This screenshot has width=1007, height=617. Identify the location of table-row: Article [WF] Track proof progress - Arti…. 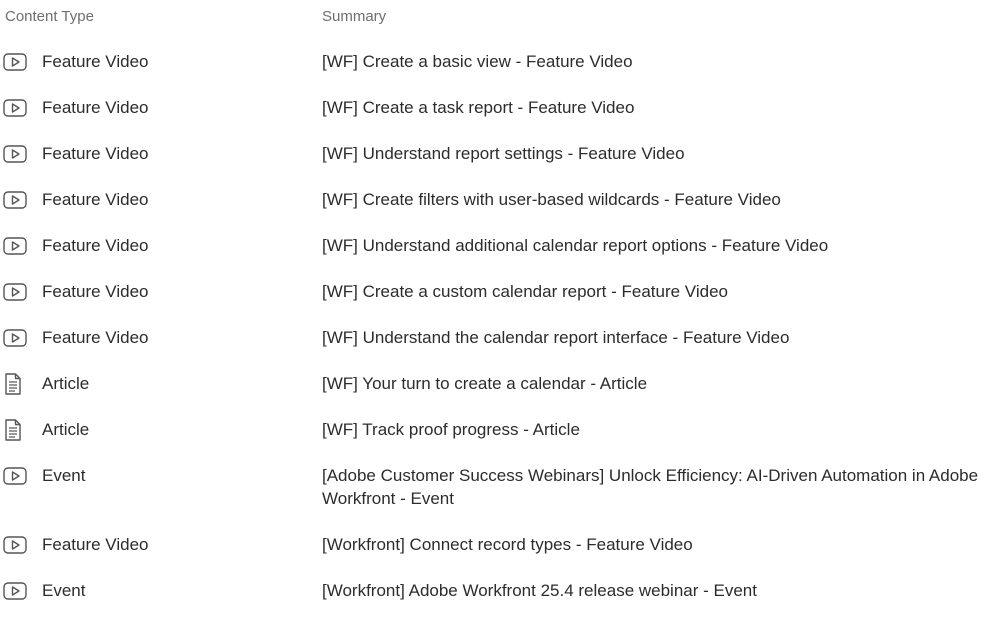
(503, 433).